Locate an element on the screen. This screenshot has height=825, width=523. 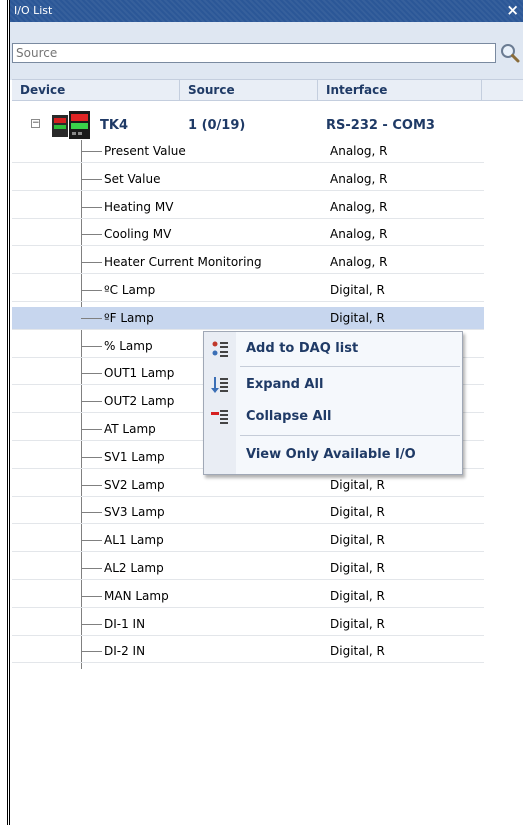
io-item-row: Heating MV Analog, R is located at coordinates (248, 207).